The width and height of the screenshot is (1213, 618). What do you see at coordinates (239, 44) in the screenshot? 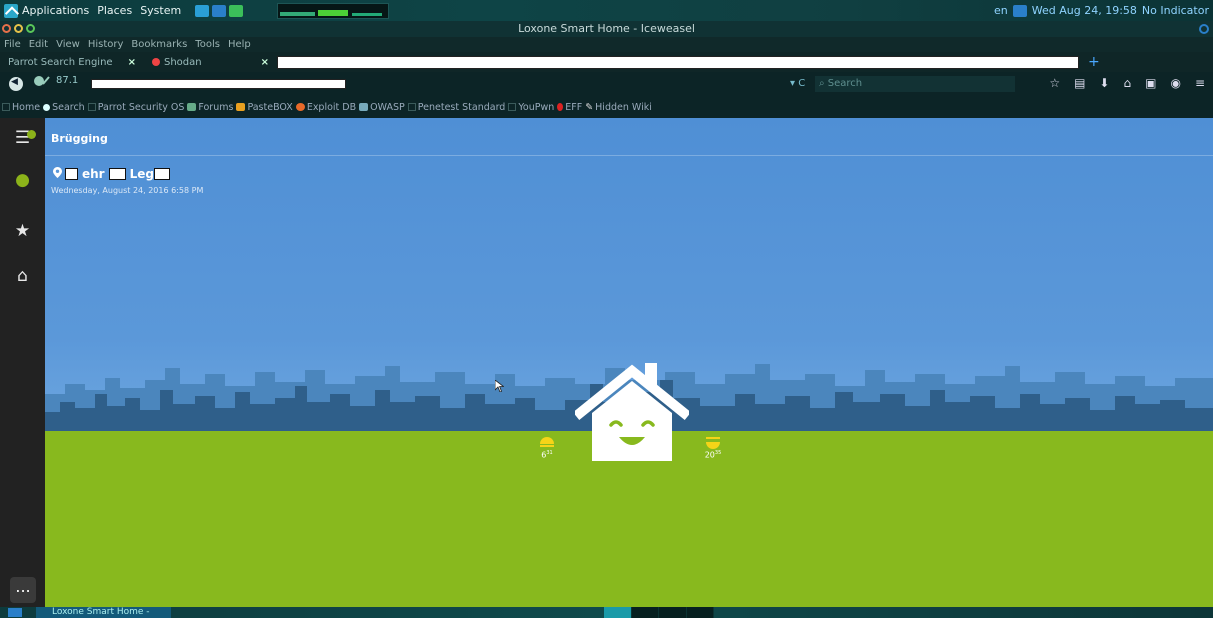
I see `menu-help: Help` at bounding box center [239, 44].